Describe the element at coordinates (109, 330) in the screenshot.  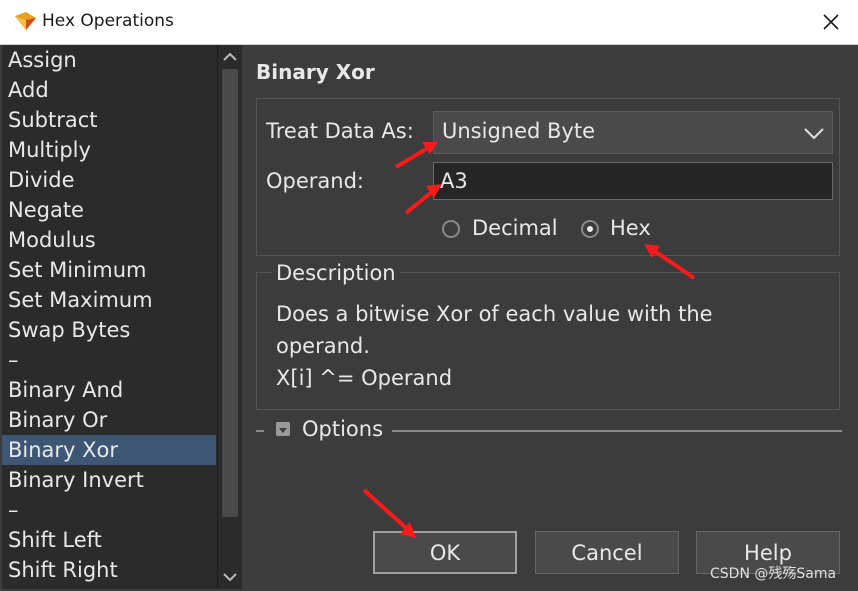
I see `list-item-swap-bytes: Swap Bytes` at that location.